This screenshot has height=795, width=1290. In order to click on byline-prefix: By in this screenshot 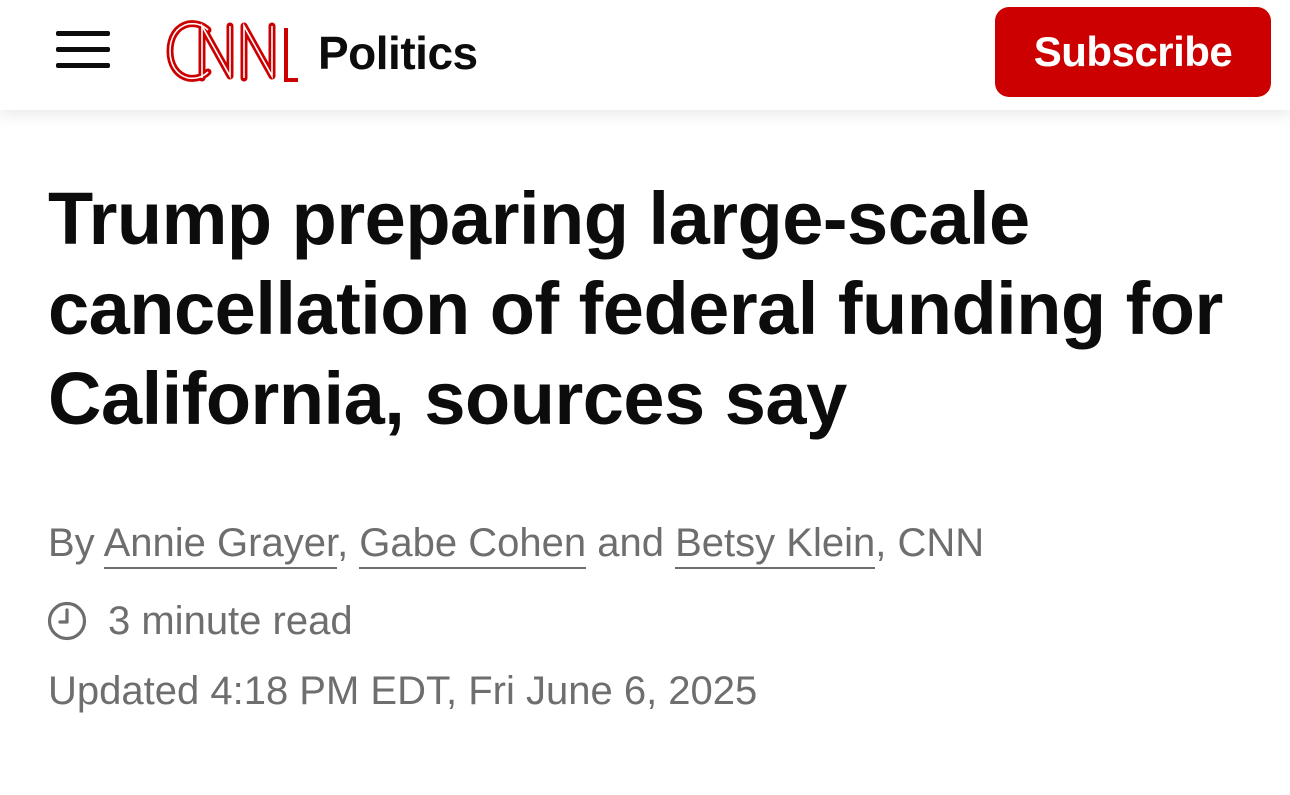, I will do `click(76, 543)`.